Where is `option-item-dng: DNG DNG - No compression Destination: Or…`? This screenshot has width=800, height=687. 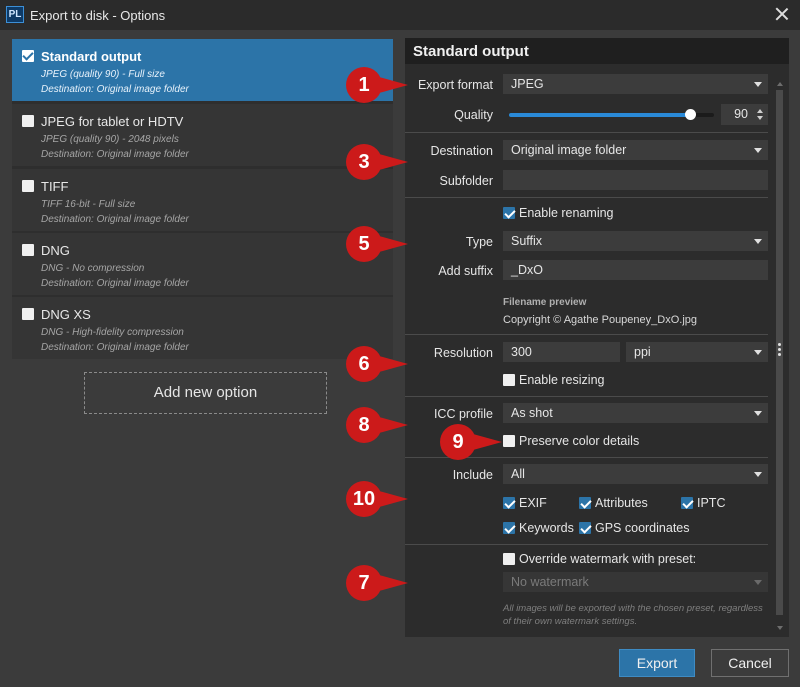 option-item-dng: DNG DNG - No compression Destination: Or… is located at coordinates (202, 264).